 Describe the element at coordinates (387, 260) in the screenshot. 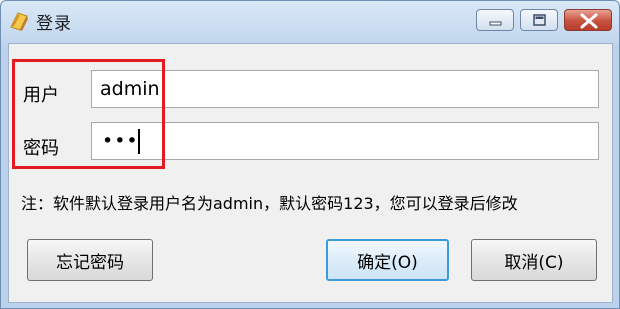

I see `ok-button: 确定(O)` at that location.